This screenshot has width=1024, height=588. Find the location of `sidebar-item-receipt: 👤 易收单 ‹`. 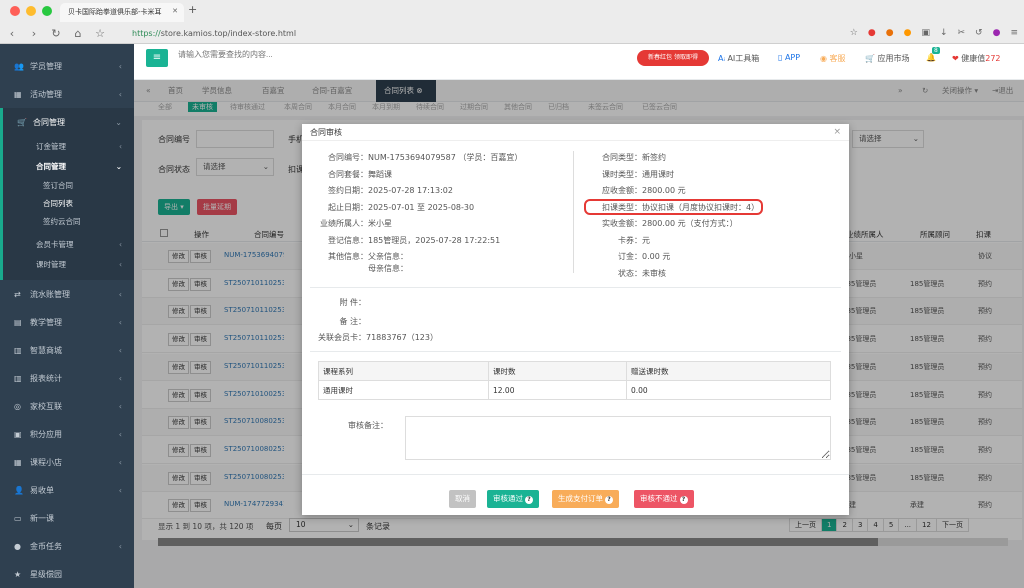

sidebar-item-receipt: 👤 易收单 ‹ is located at coordinates (67, 490).